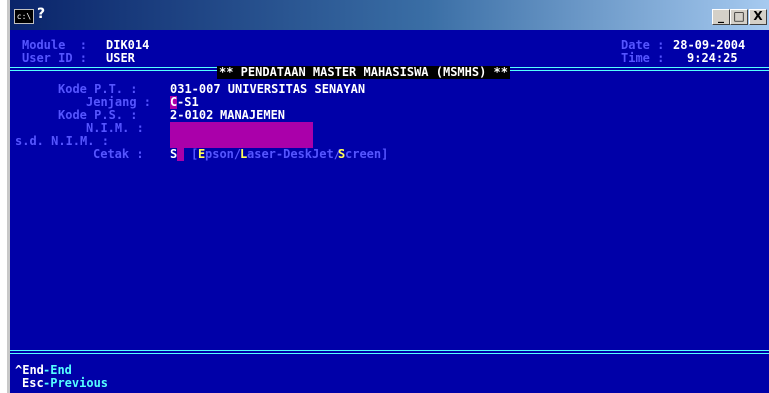 This screenshot has height=393, width=769. What do you see at coordinates (223, 154) in the screenshot?
I see `cetak-option-epson: pson/` at bounding box center [223, 154].